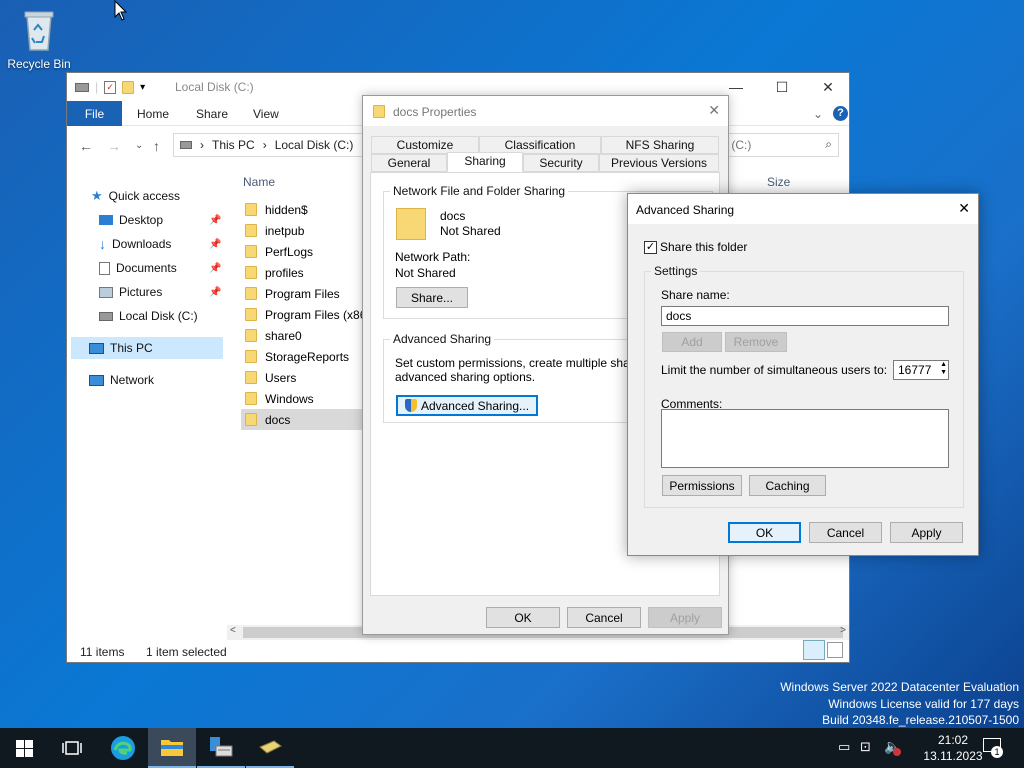 Image resolution: width=1024 pixels, height=768 pixels. What do you see at coordinates (114, 146) in the screenshot?
I see `forward-arrow-icon: →` at bounding box center [114, 146].